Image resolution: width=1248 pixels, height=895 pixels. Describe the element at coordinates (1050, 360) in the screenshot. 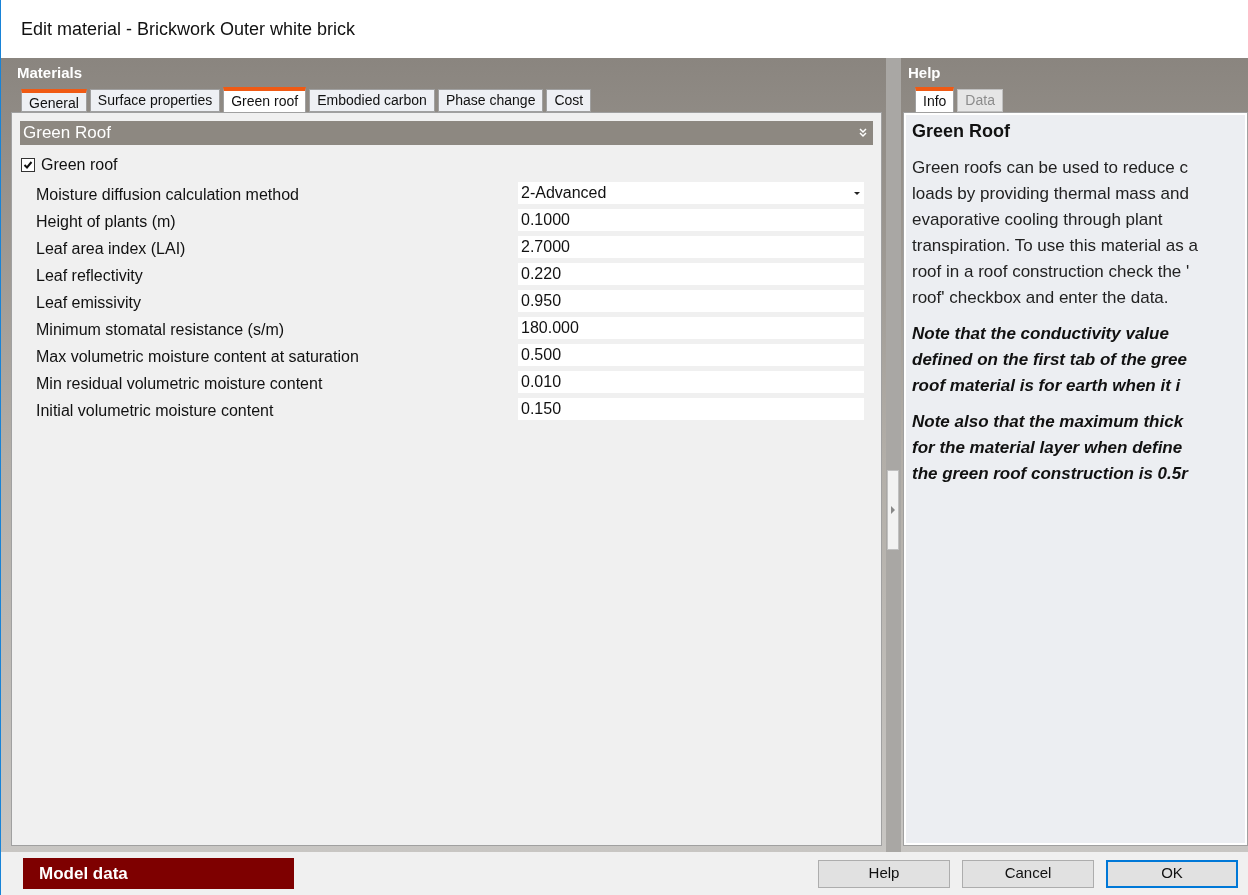

I see `help-note: Note that the conductivity value defined on the first tab of the gree roof material is for earth when it i` at that location.